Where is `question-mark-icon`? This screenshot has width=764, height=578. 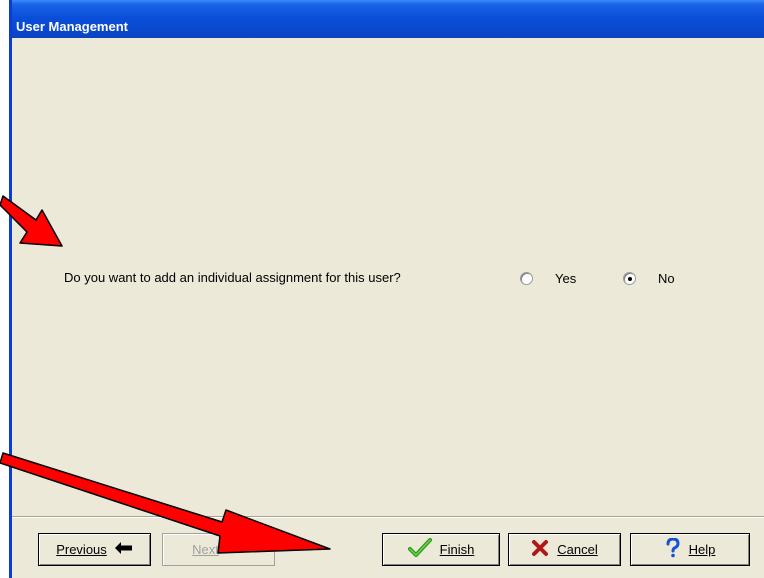
question-mark-icon is located at coordinates (673, 549).